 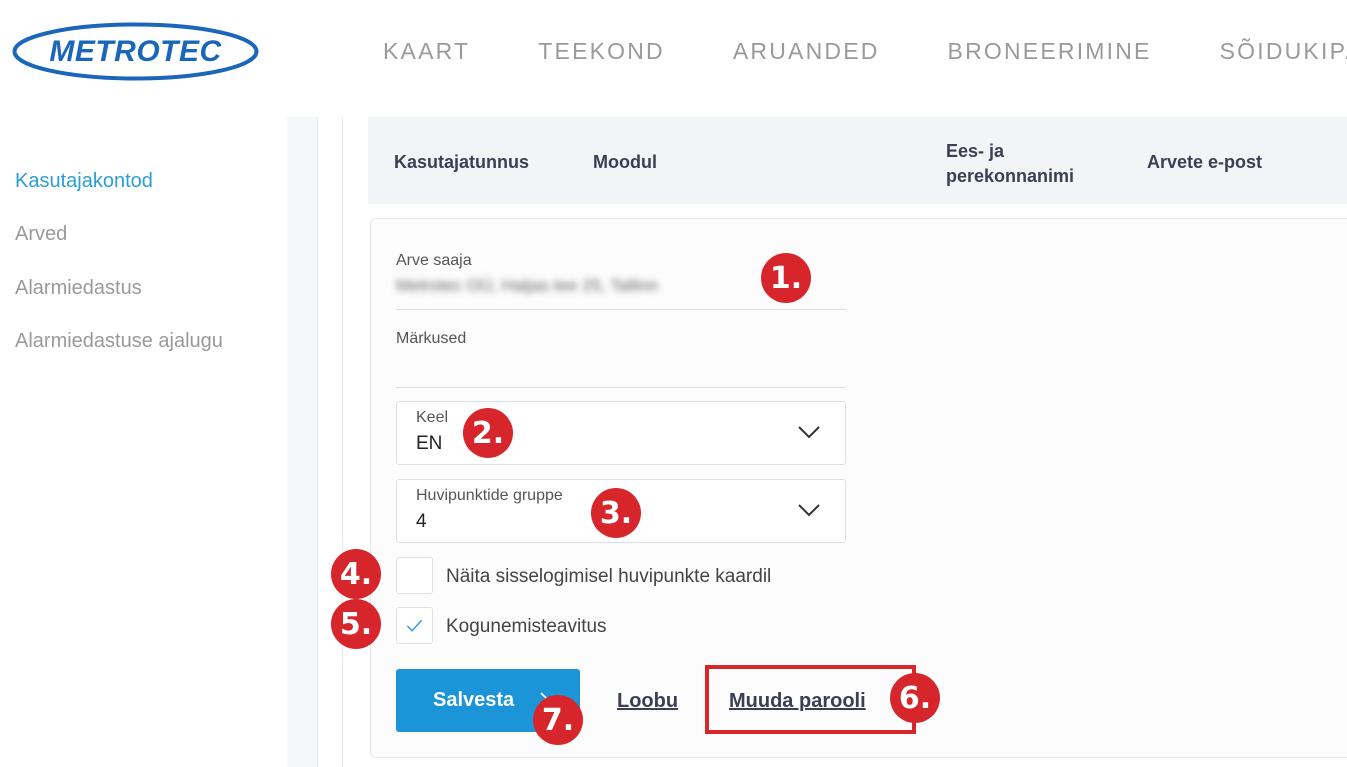 I want to click on sidebar-item-arved: Arved, so click(x=41, y=234).